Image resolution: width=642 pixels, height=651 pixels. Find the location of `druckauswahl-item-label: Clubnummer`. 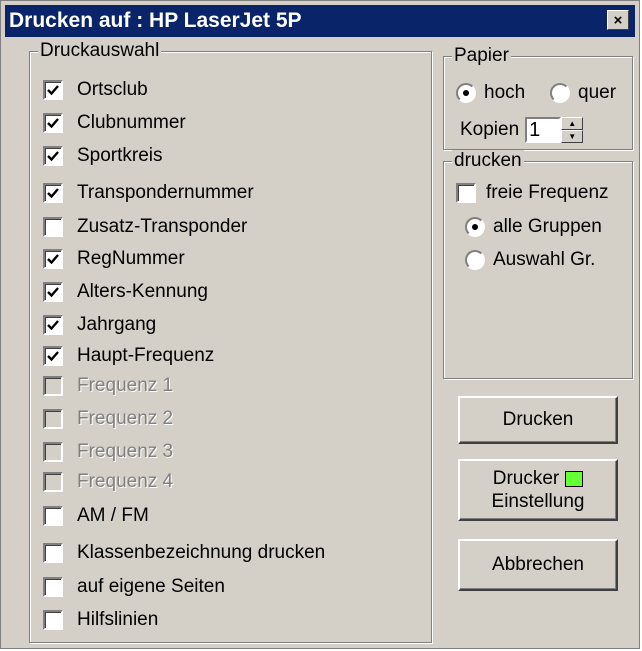

druckauswahl-item-label: Clubnummer is located at coordinates (131, 122).